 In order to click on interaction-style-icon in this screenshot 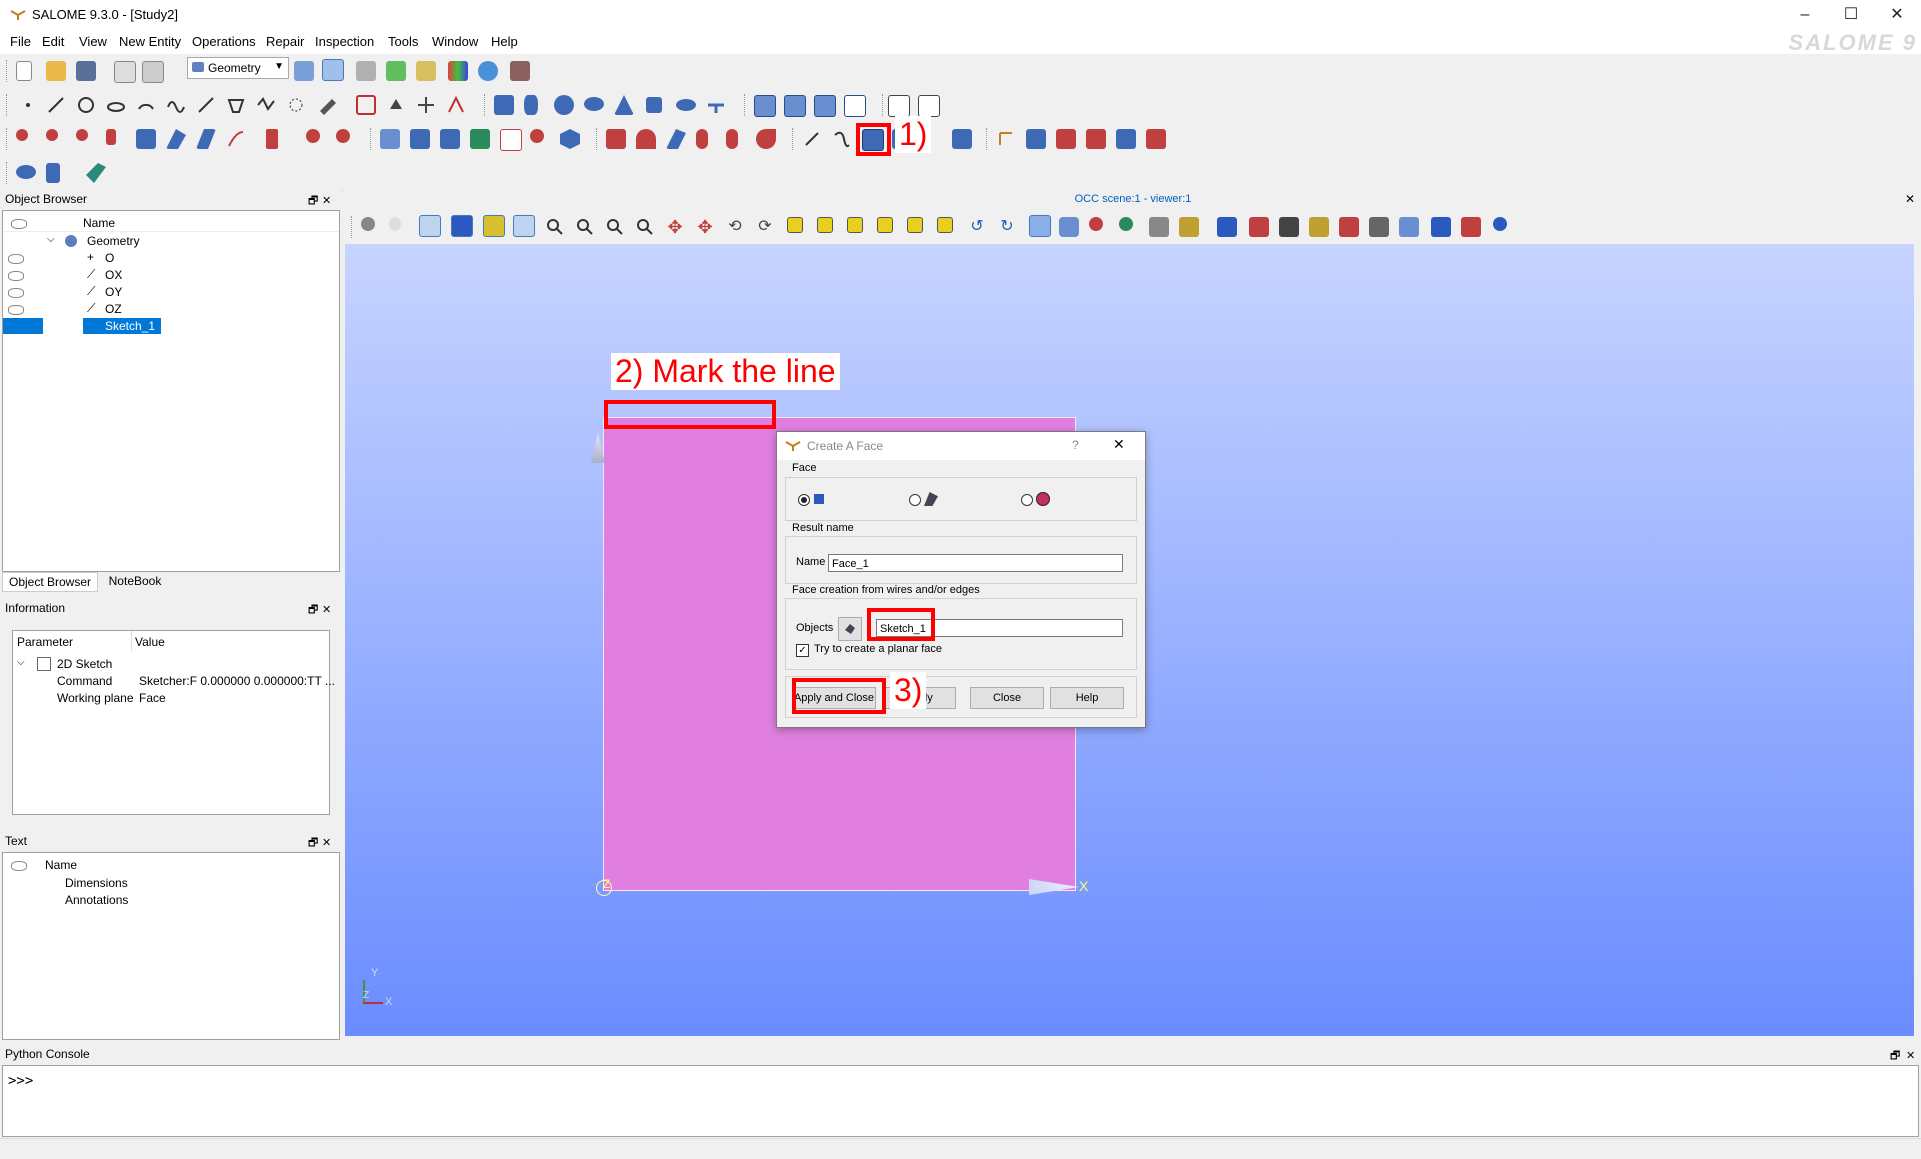, I will do `click(395, 224)`.